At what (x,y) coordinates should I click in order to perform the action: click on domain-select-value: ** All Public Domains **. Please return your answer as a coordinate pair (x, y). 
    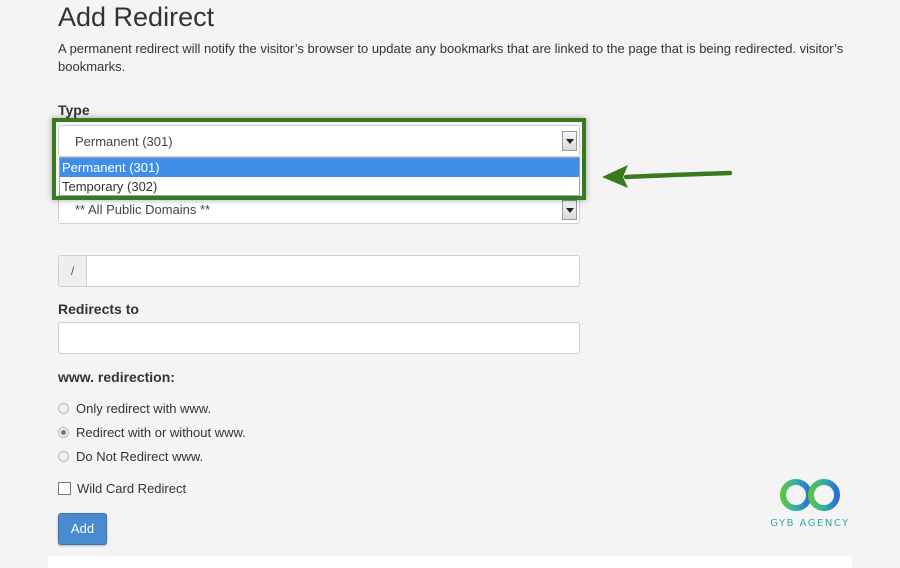
    Looking at the image, I should click on (143, 209).